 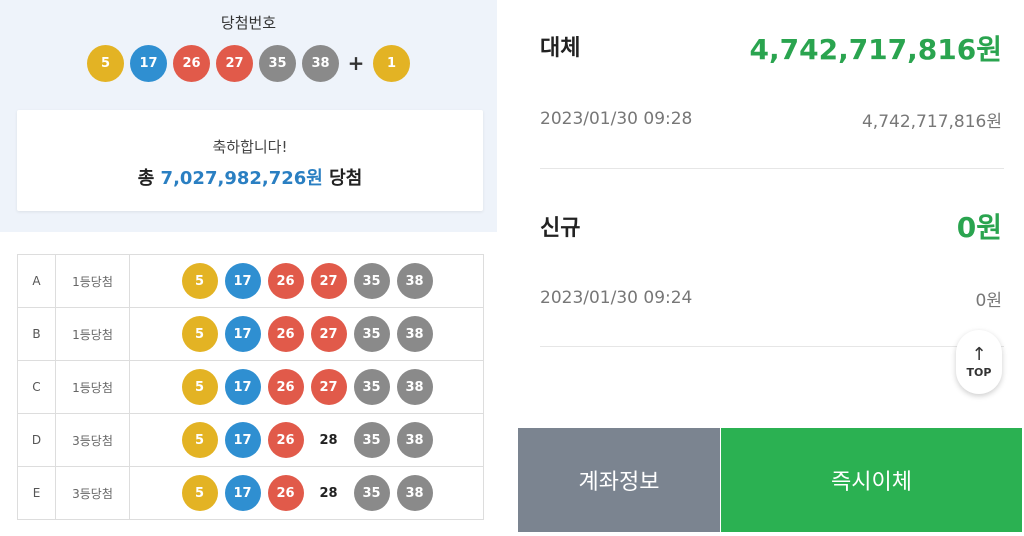 What do you see at coordinates (560, 48) in the screenshot?
I see `transaction-type: 대체` at bounding box center [560, 48].